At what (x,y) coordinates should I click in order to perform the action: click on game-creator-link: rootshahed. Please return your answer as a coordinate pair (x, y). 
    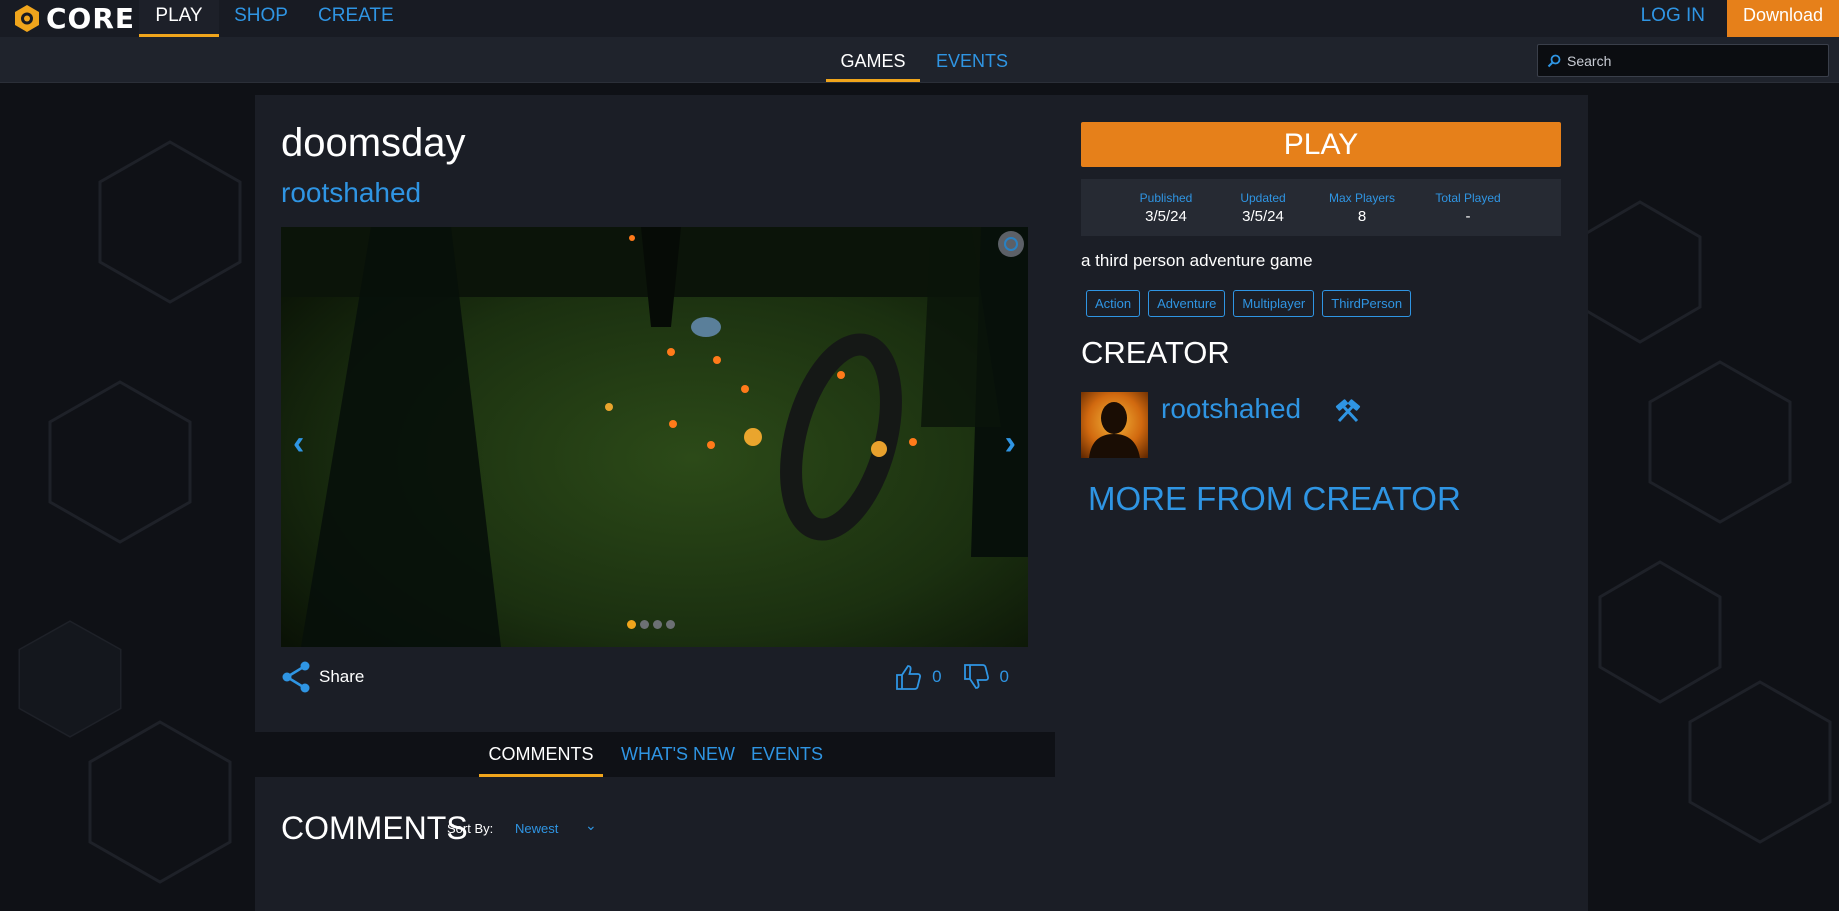
    Looking at the image, I should click on (351, 193).